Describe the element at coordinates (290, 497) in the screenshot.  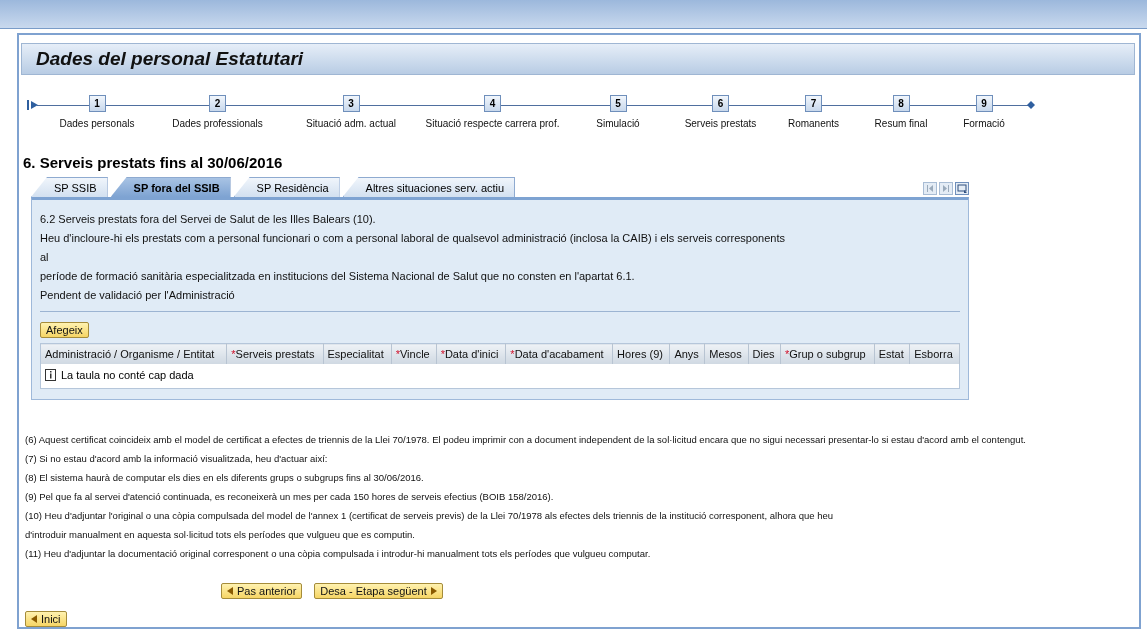
I see `footnote: (9) Pel que fa al servei d'atenció continuada, es reconeixerà un mes per cada 150 hores de serveis efectius (BOIB 158/2016).` at that location.